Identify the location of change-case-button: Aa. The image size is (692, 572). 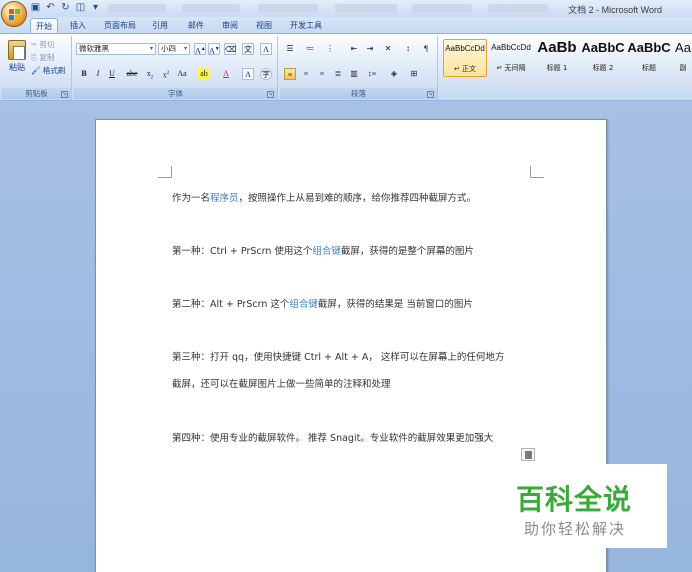
(182, 74).